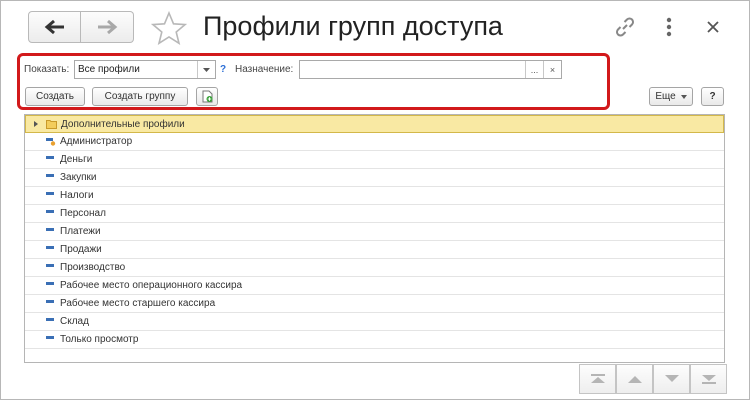 Image resolution: width=750 pixels, height=400 pixels. What do you see at coordinates (78, 177) in the screenshot?
I see `list-item-label: Закупки` at bounding box center [78, 177].